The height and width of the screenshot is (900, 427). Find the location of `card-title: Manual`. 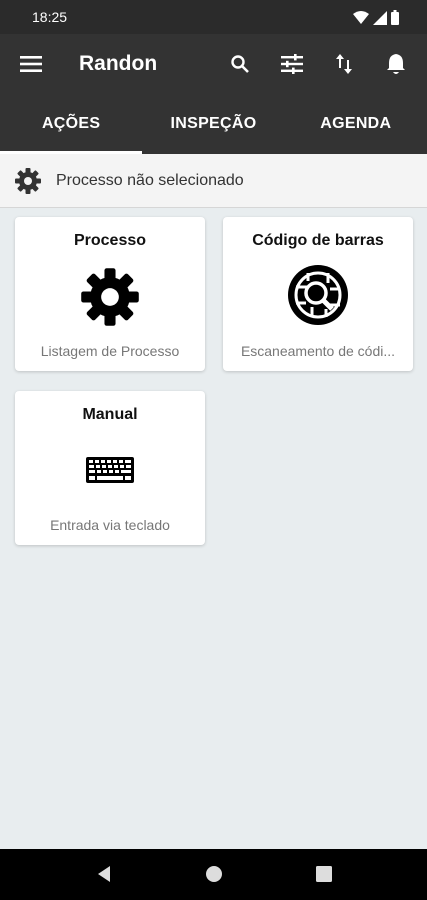

card-title: Manual is located at coordinates (110, 414).